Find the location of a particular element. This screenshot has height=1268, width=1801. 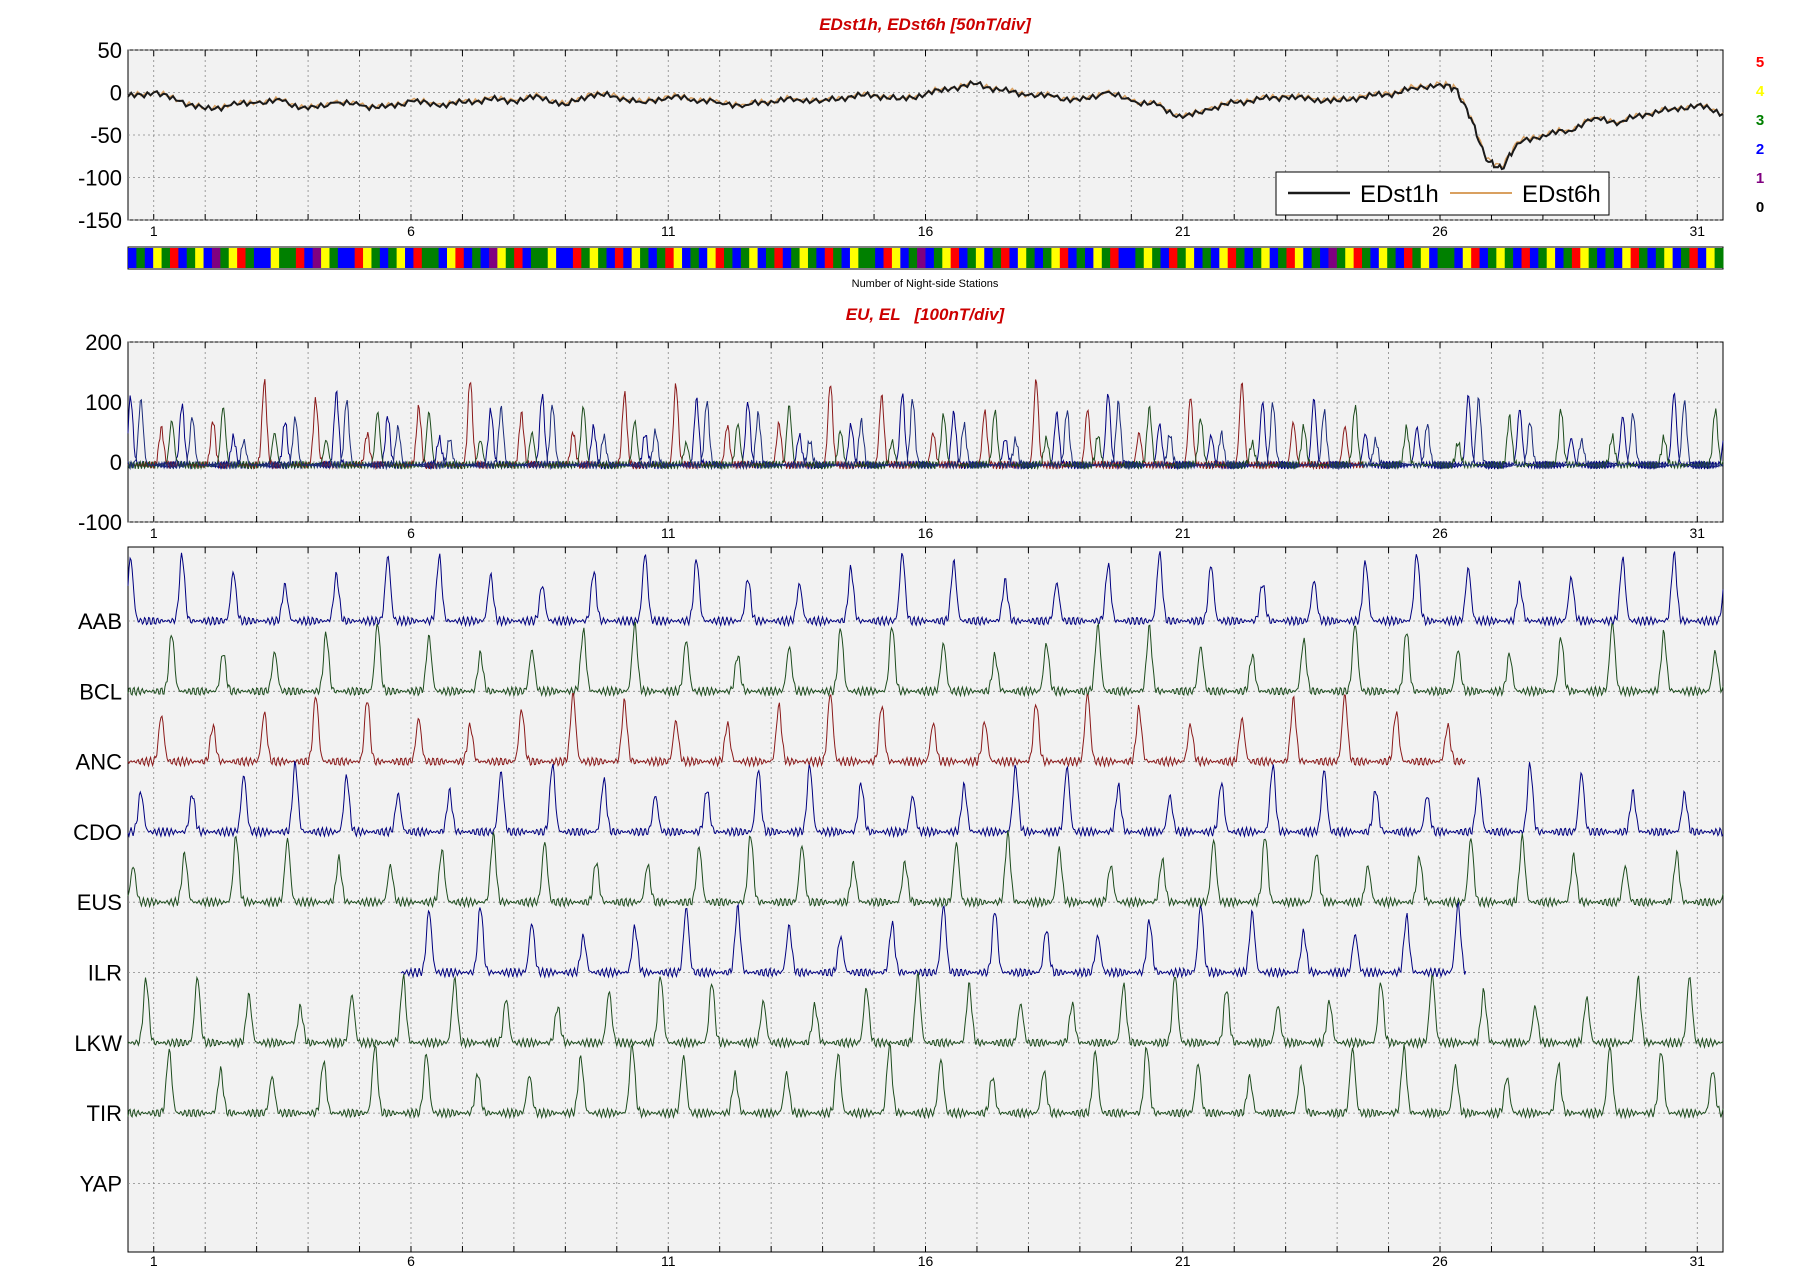

station-label-tir: TIR is located at coordinates (104, 1113).